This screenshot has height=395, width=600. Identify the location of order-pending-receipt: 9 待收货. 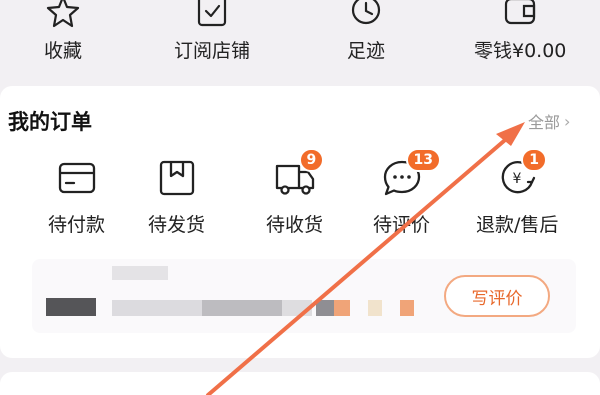
(295, 192).